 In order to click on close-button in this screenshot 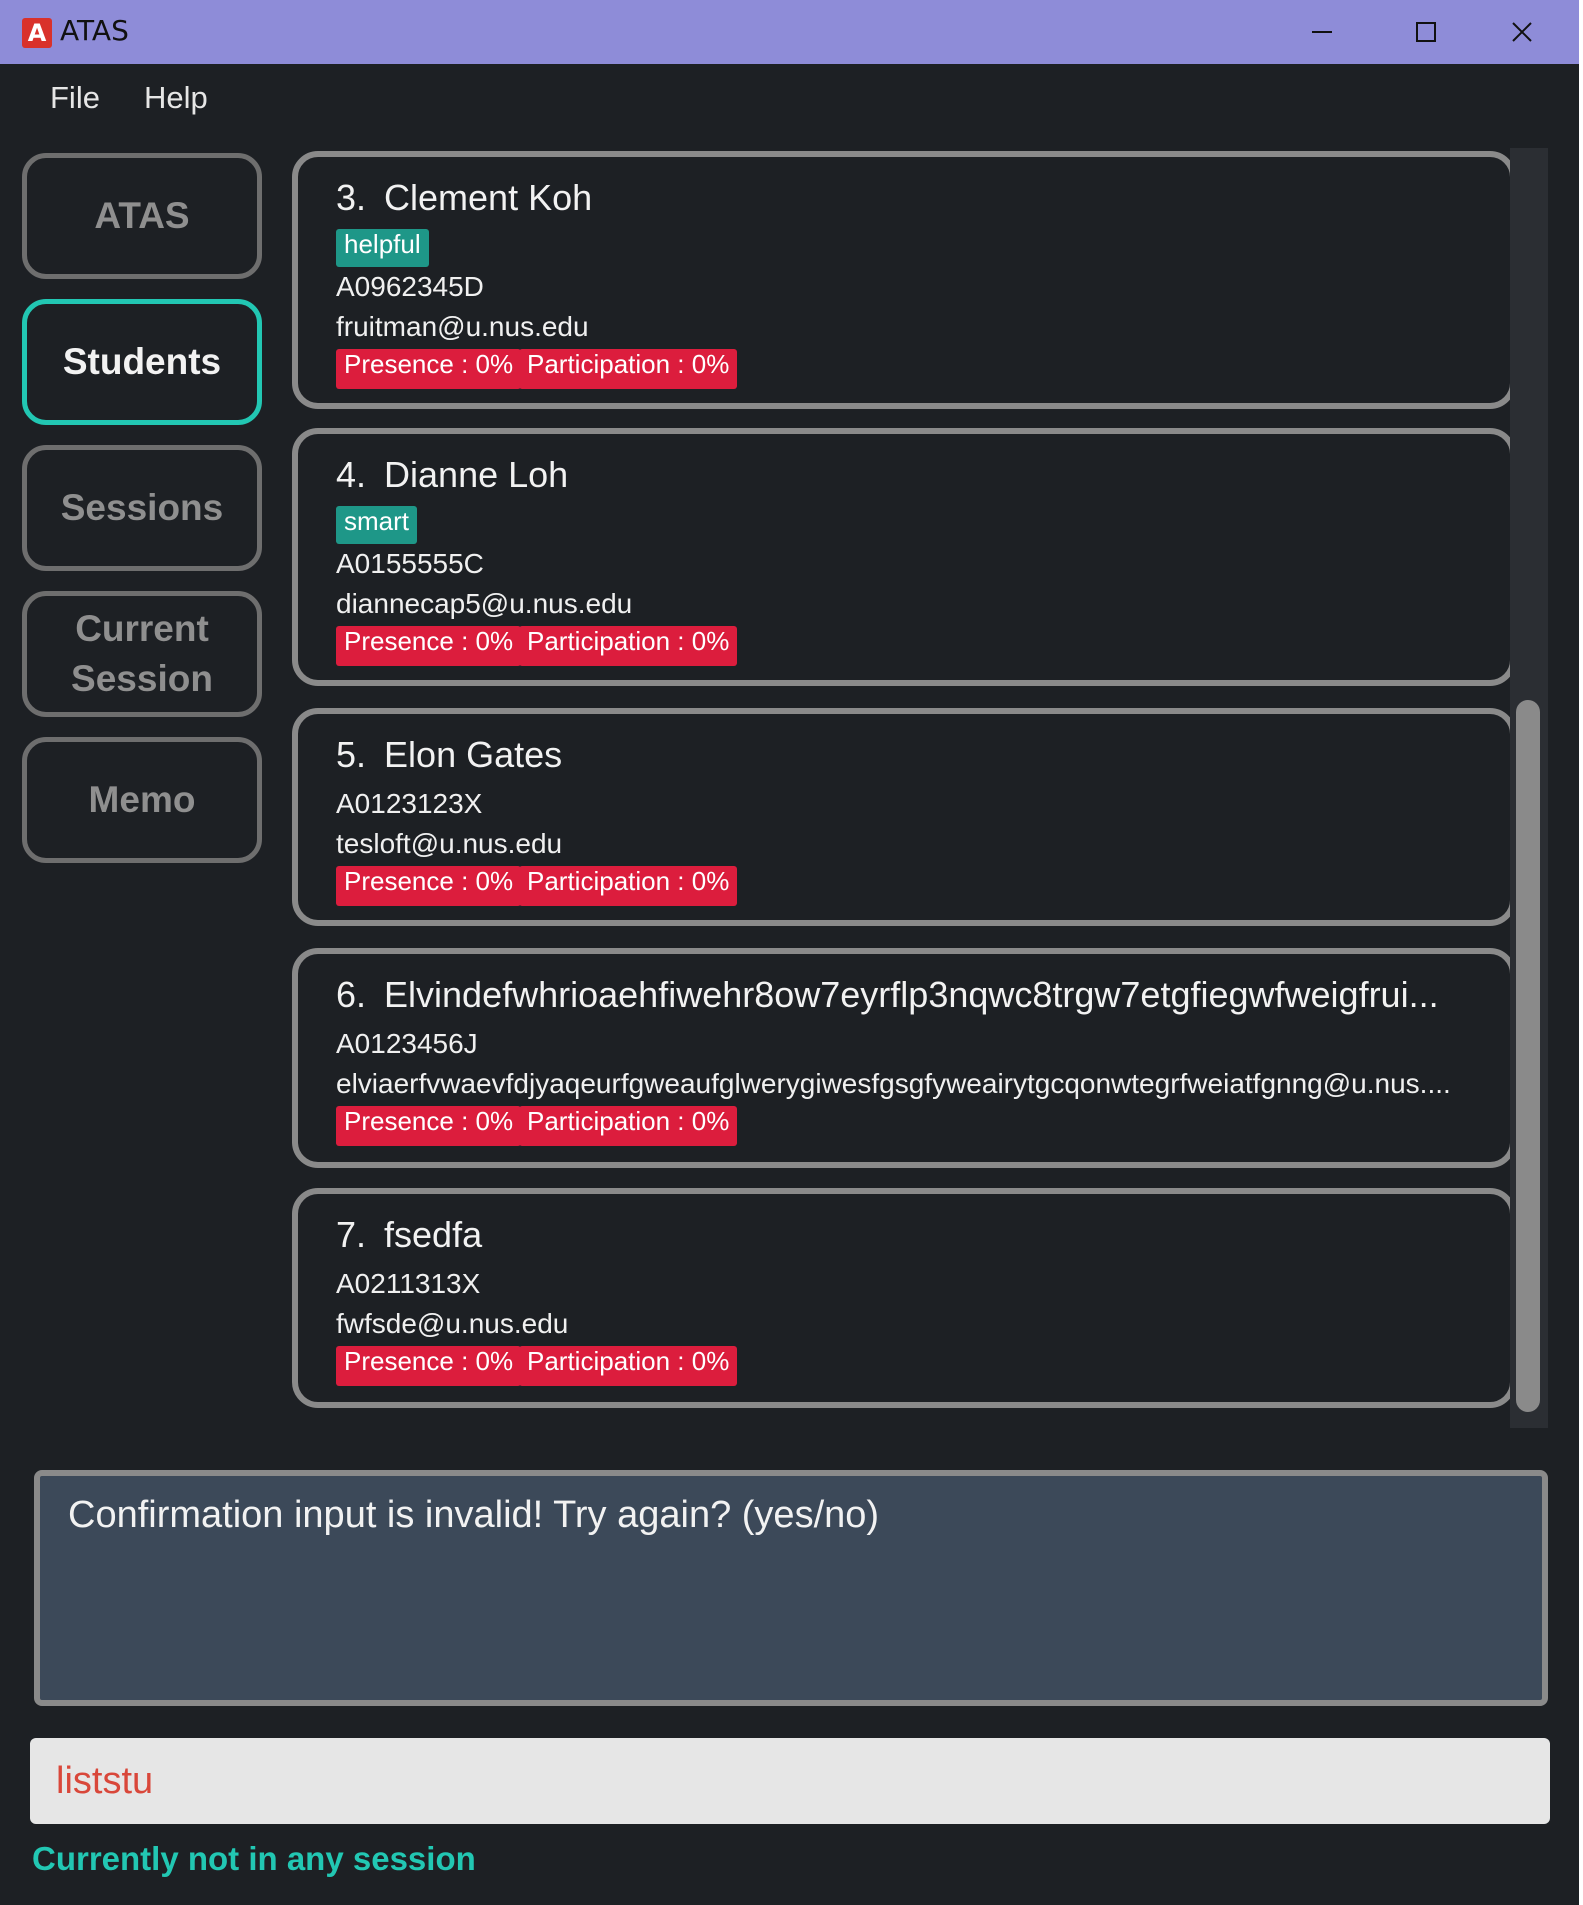, I will do `click(1522, 32)`.